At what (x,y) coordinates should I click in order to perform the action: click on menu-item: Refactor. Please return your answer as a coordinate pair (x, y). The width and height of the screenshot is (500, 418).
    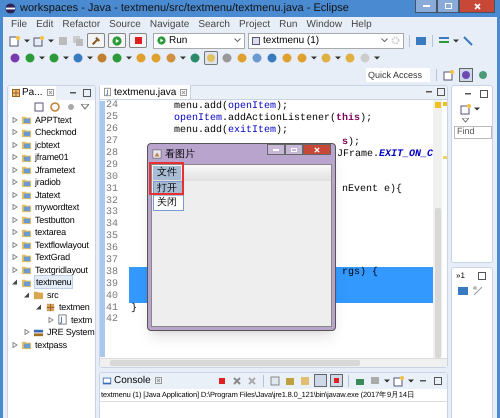
    Looking at the image, I should click on (81, 24).